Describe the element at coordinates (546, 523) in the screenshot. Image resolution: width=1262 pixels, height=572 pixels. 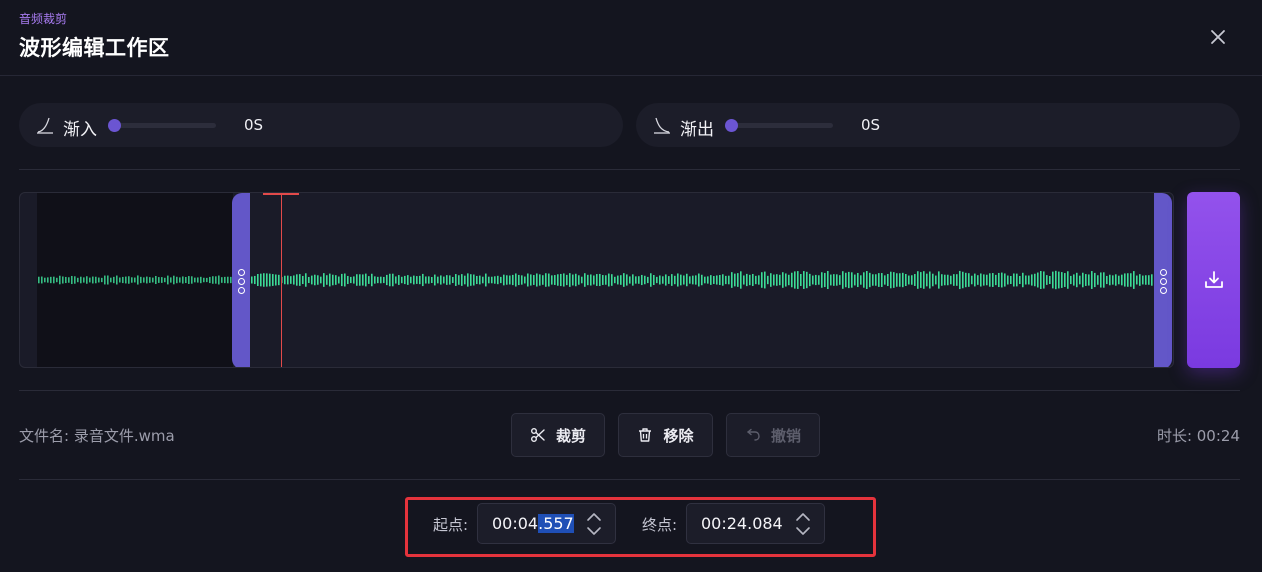
I see `start-time-input: 00:04.557` at that location.